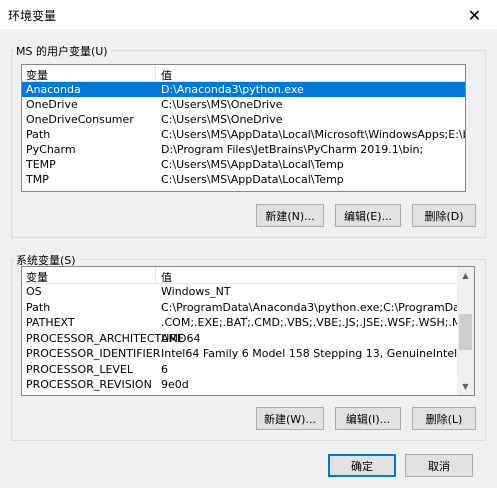 The image size is (497, 488). I want to click on close-button: ✕, so click(474, 15).